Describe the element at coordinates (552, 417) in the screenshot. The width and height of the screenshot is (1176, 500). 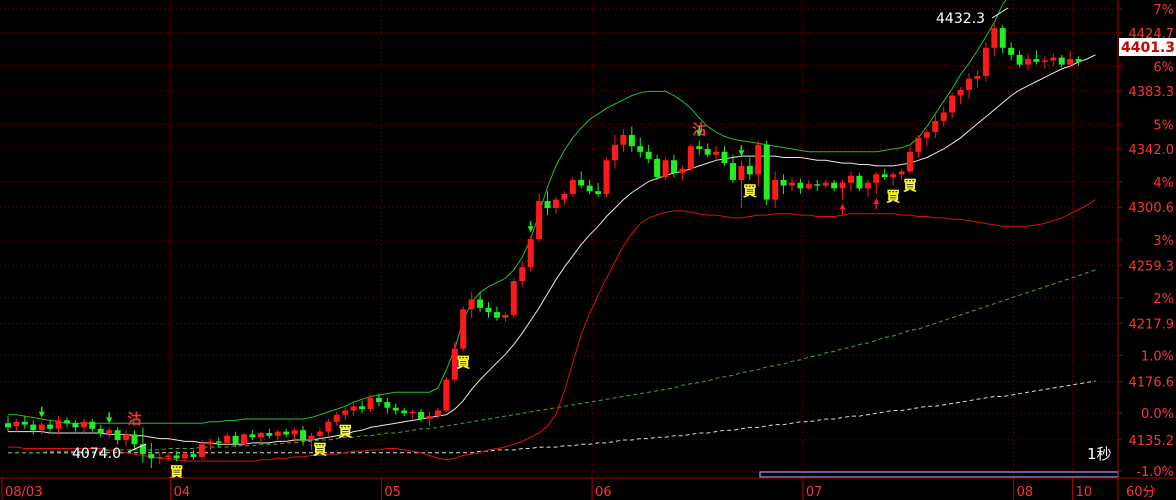
I see `ma-longer-line` at that location.